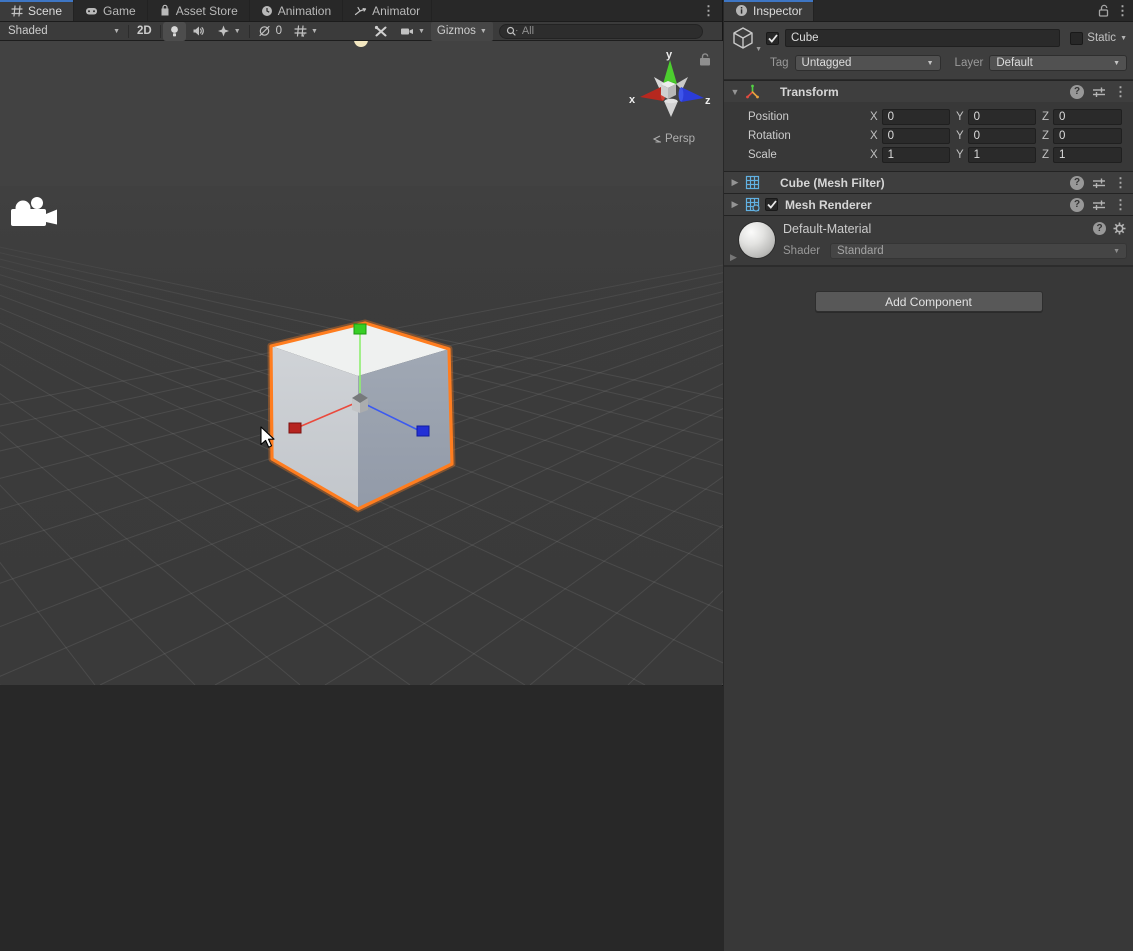 The height and width of the screenshot is (951, 1133). I want to click on projection-toggle: Persp, so click(673, 139).